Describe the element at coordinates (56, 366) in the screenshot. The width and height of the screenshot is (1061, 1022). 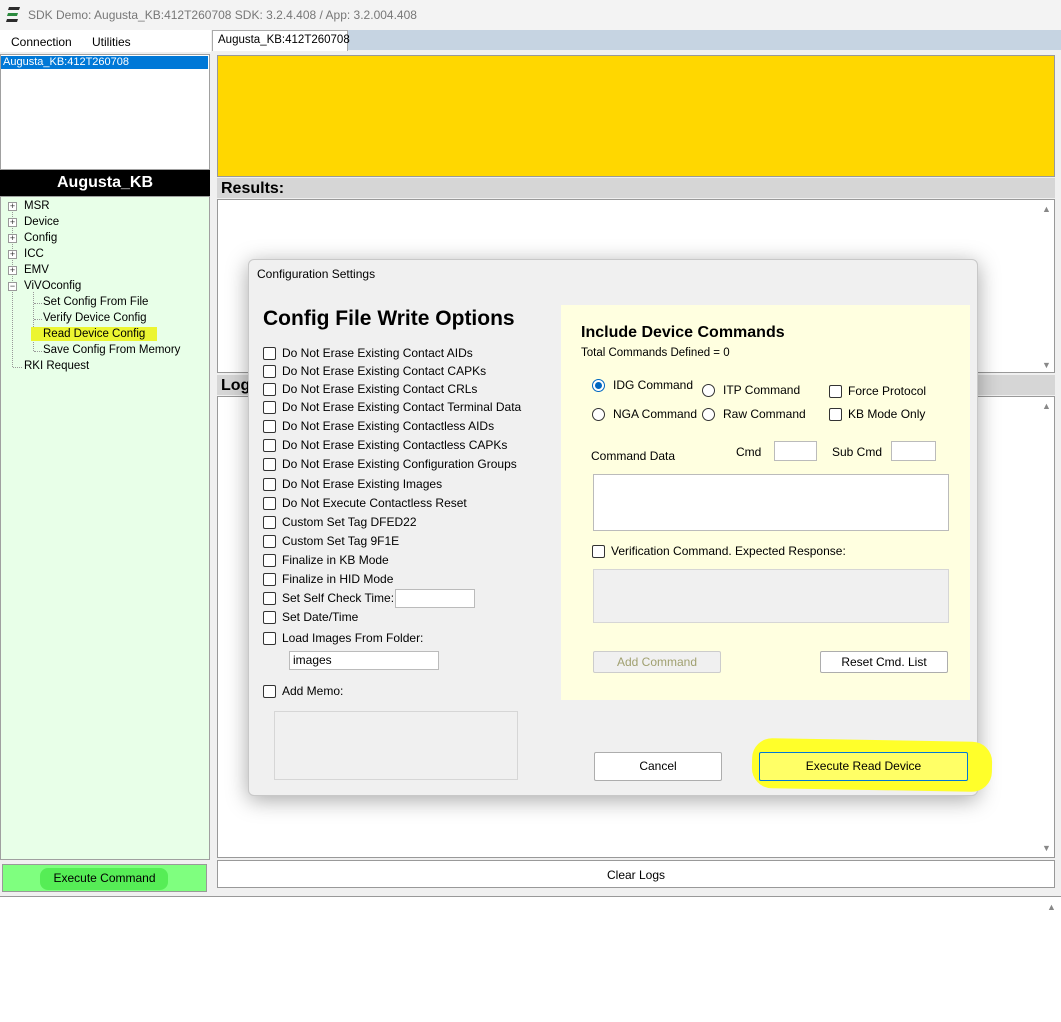
I see `tree-item-rki-request: RKI Request` at that location.